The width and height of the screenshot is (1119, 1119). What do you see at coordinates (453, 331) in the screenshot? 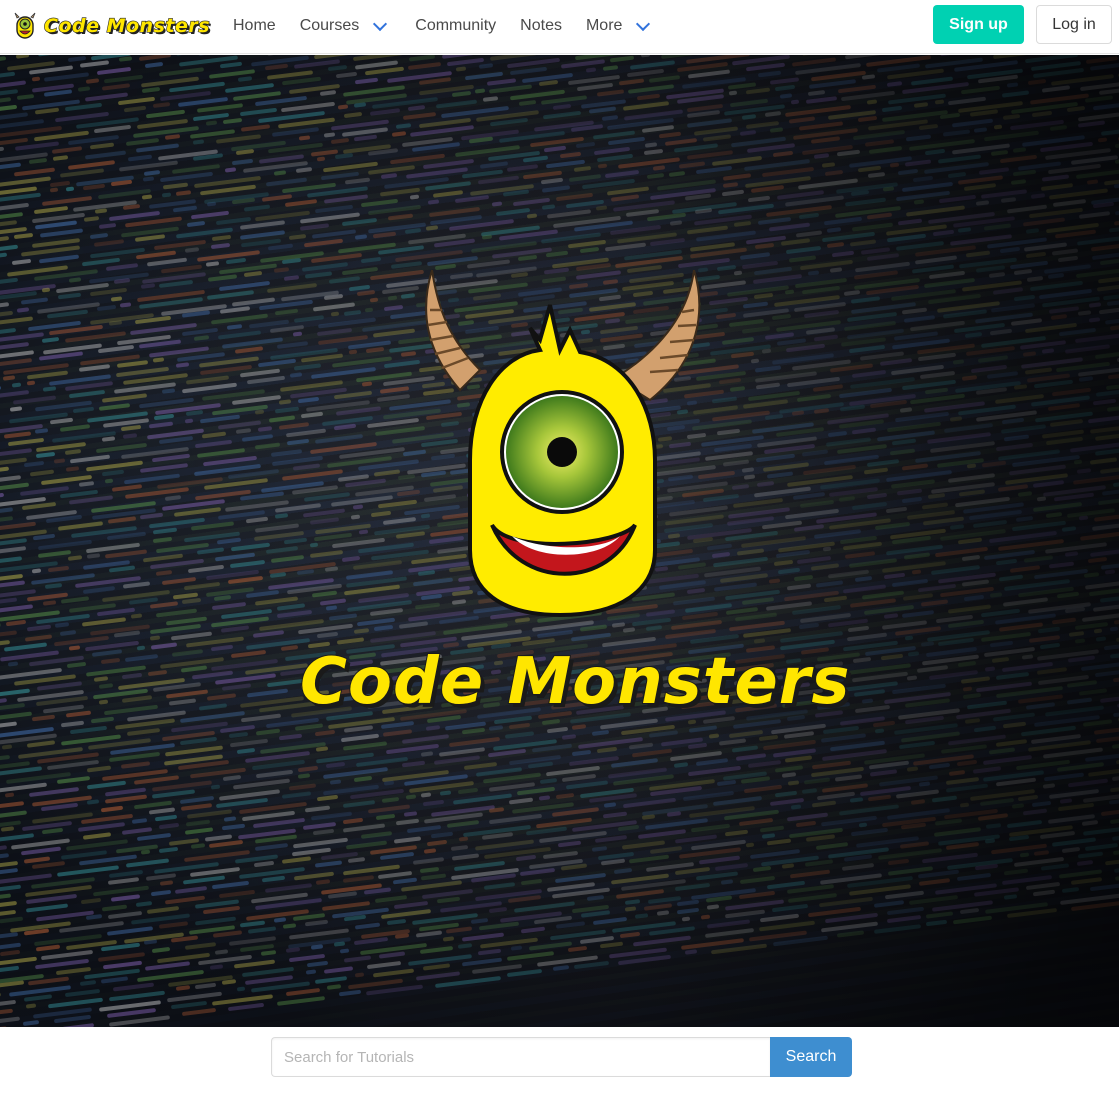
I see `left-horn` at bounding box center [453, 331].